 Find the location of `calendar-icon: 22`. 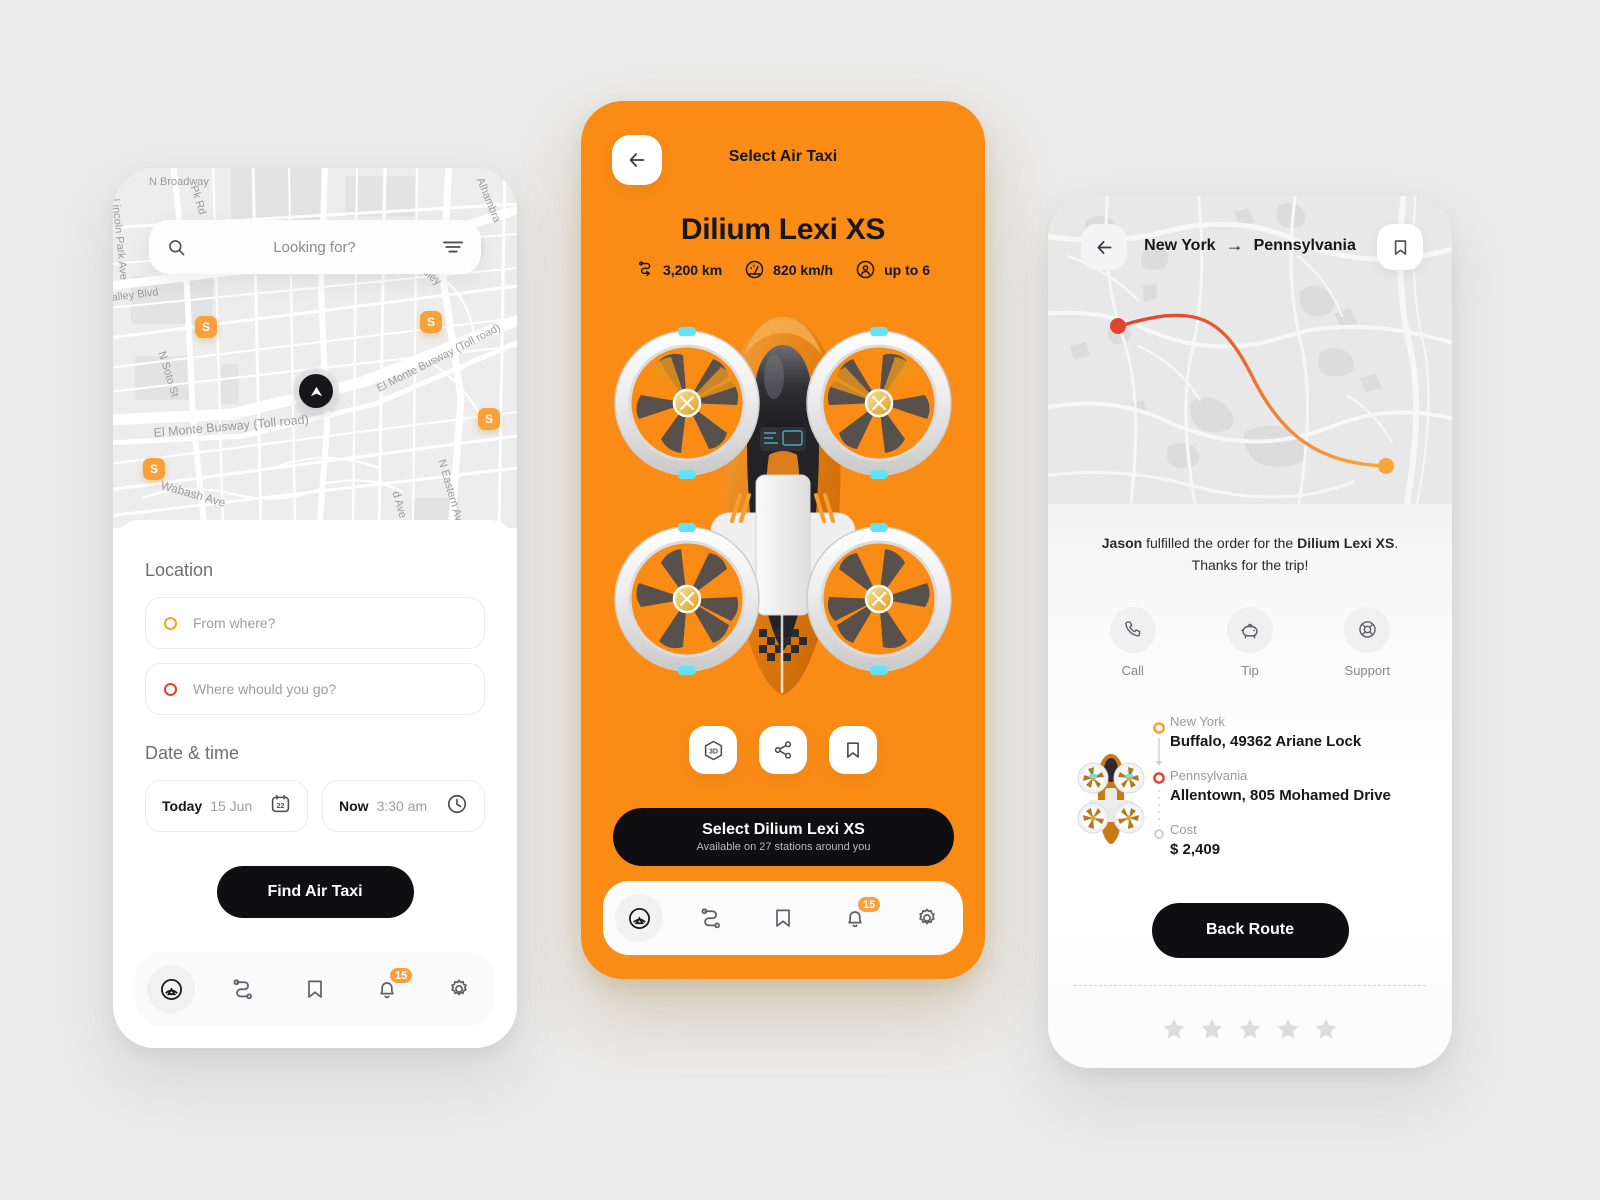

calendar-icon: 22 is located at coordinates (280, 806).